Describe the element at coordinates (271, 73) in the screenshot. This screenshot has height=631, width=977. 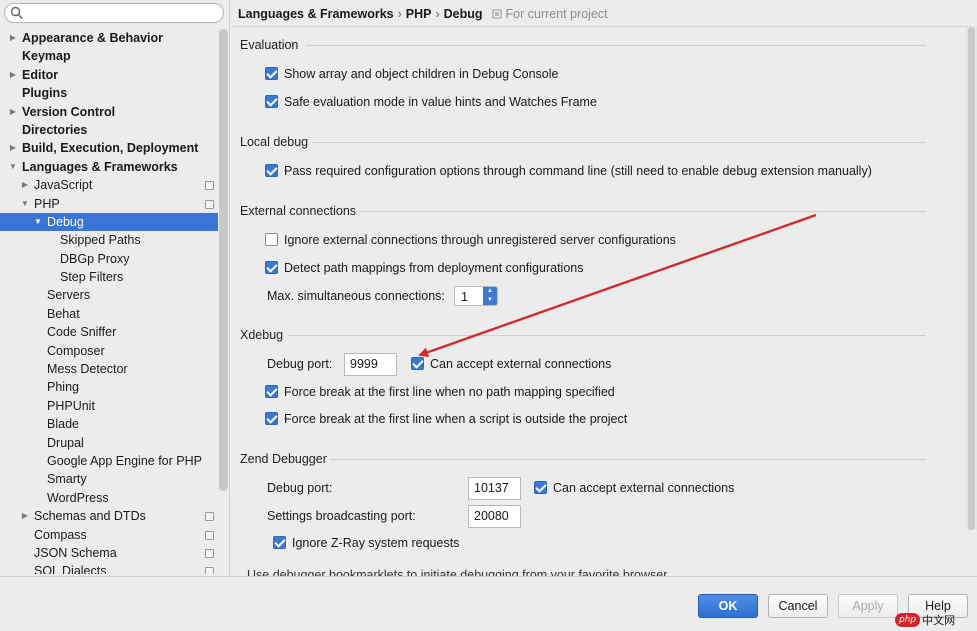
I see `show-array-checkbox` at that location.